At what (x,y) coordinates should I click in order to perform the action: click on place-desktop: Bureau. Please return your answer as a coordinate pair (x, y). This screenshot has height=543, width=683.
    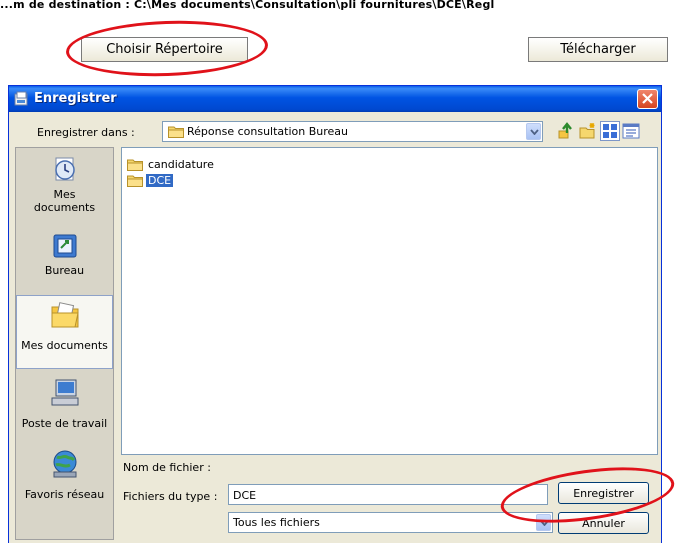
    Looking at the image, I should click on (64, 253).